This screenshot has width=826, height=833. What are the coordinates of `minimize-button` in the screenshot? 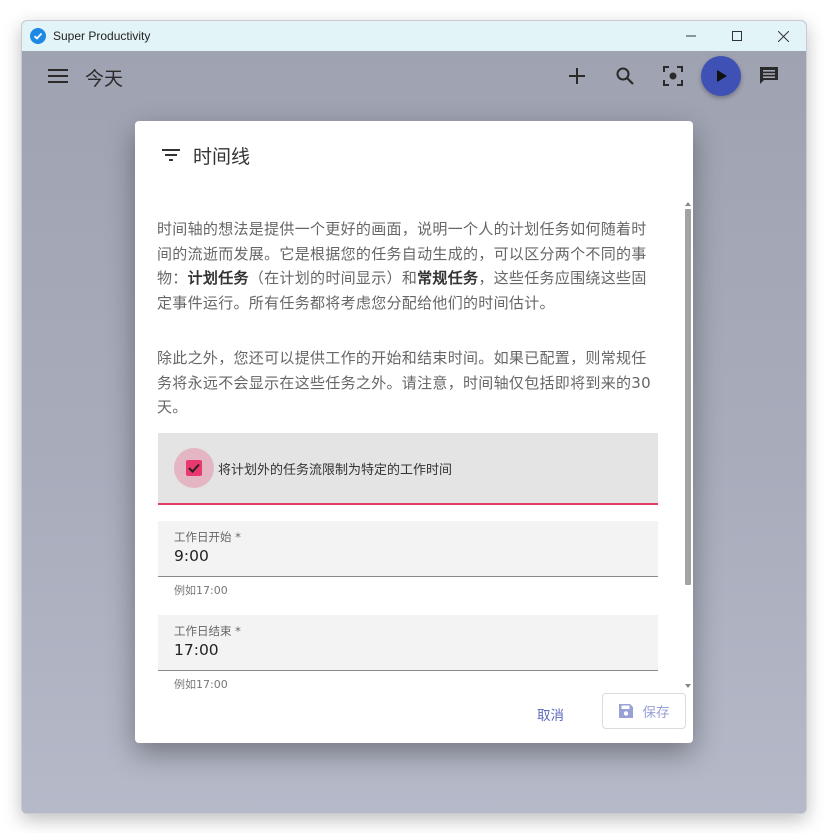 It's located at (691, 36).